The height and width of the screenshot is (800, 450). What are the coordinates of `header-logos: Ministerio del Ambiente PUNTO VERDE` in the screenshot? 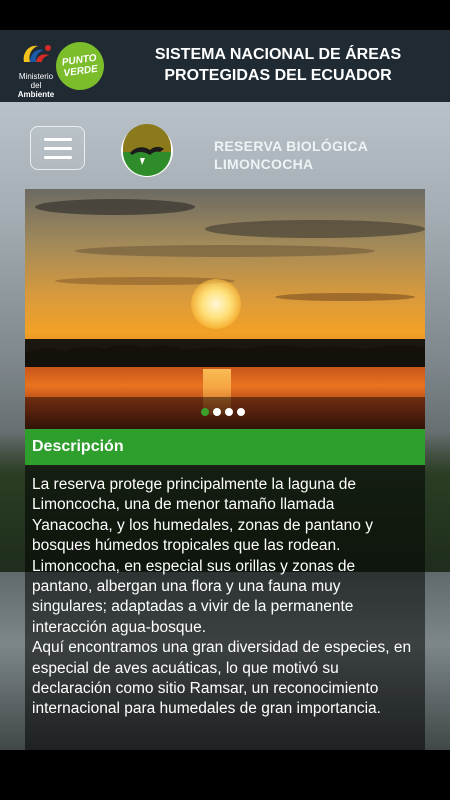 It's located at (58, 68).